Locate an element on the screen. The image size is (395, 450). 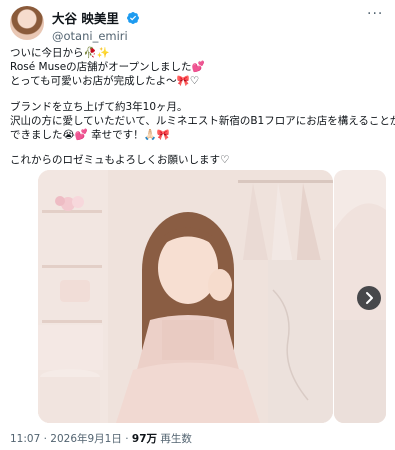
tweet-meta: 11:07 · 2026年9月1日 · 97万 再生数 is located at coordinates (101, 438).